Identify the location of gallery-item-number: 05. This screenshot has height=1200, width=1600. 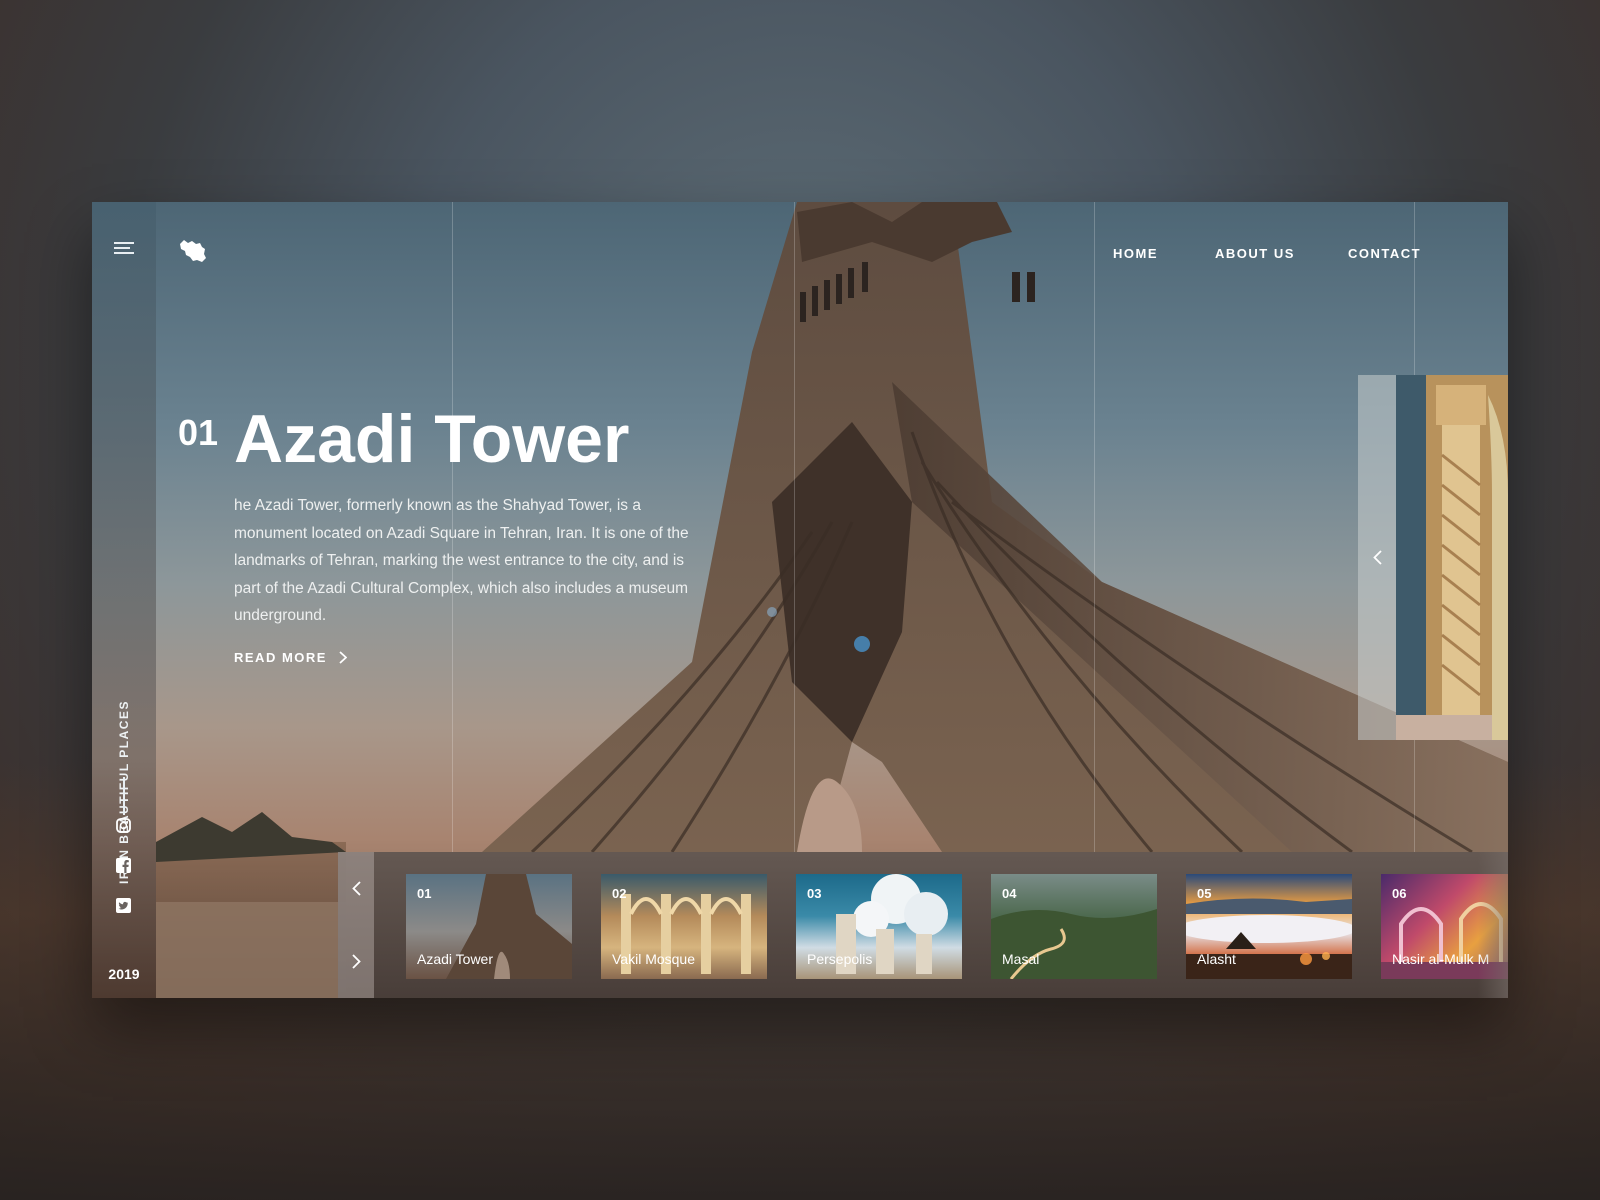
(1204, 893).